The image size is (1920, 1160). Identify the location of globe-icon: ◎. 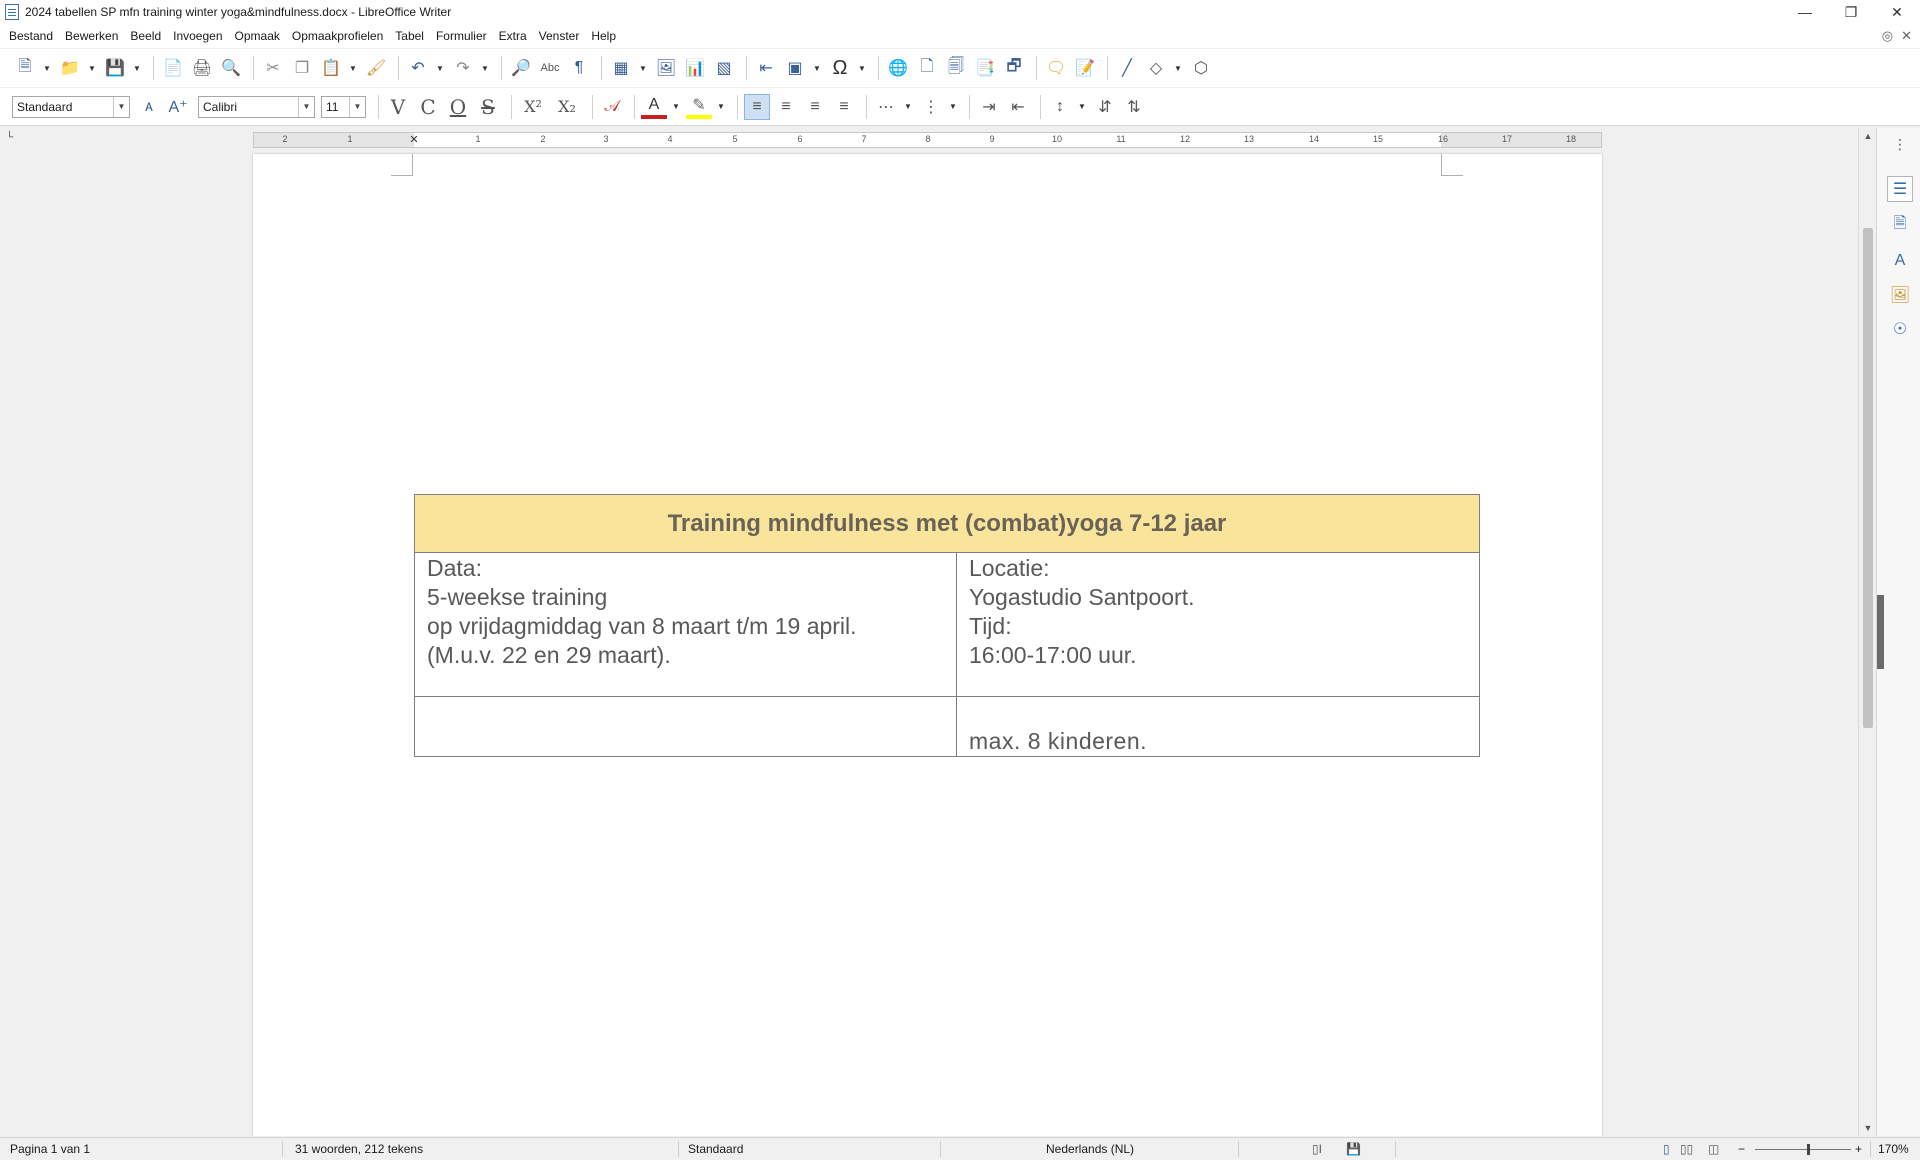
(1887, 36).